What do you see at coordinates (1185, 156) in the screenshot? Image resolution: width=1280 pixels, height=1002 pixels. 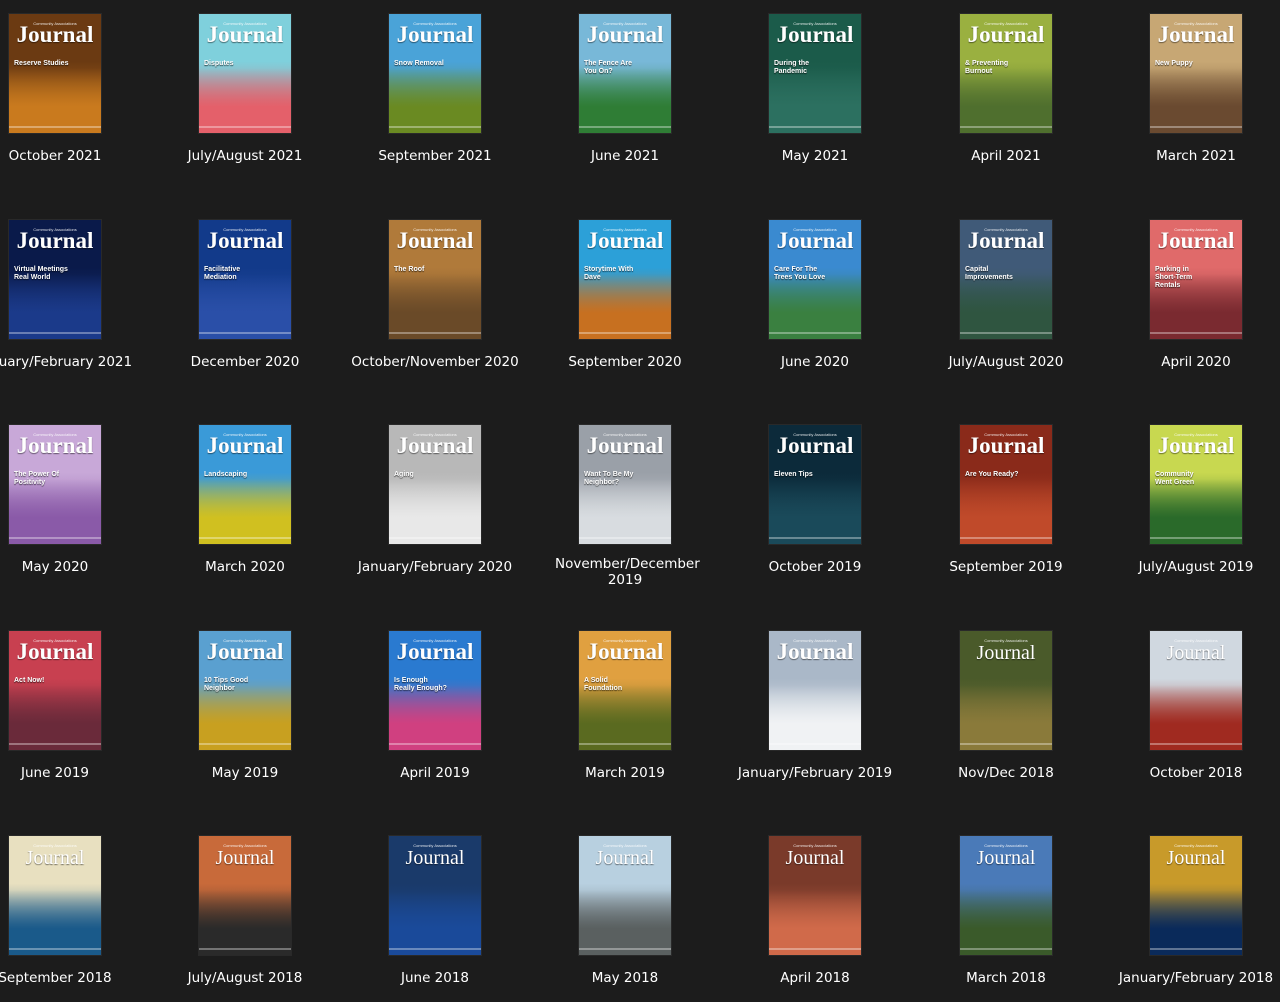 I see `issue-title-label: March 2021` at bounding box center [1185, 156].